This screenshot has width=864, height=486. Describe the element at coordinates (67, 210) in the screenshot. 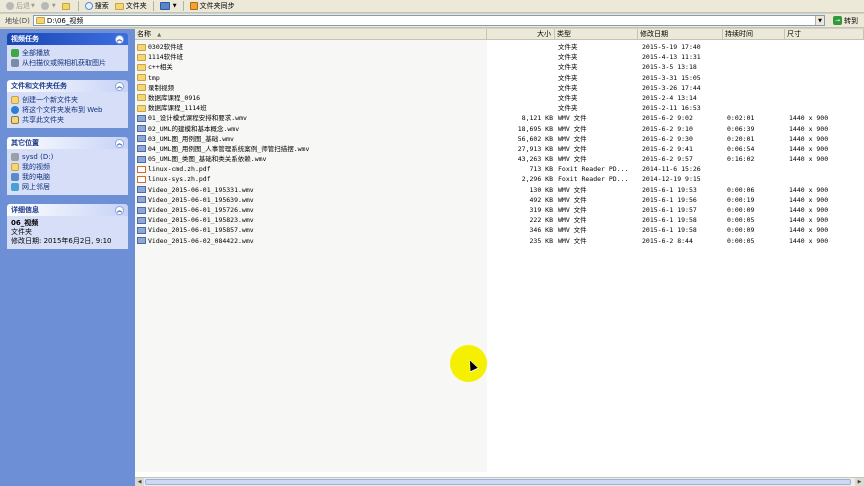

I see `details-header: 详细信息 ︽` at that location.